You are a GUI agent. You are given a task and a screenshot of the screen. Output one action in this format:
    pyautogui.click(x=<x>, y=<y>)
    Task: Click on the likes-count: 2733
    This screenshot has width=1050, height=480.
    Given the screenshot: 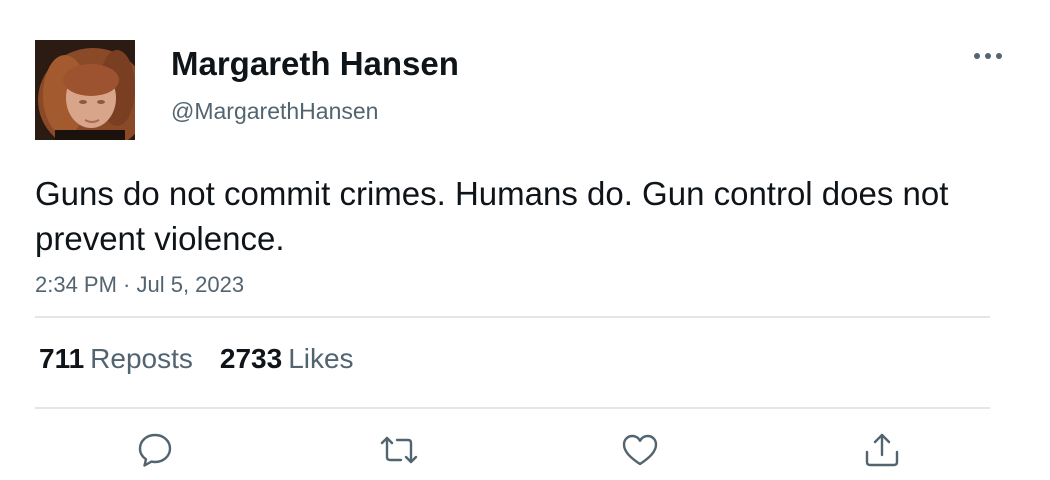 What is the action you would take?
    pyautogui.click(x=251, y=358)
    